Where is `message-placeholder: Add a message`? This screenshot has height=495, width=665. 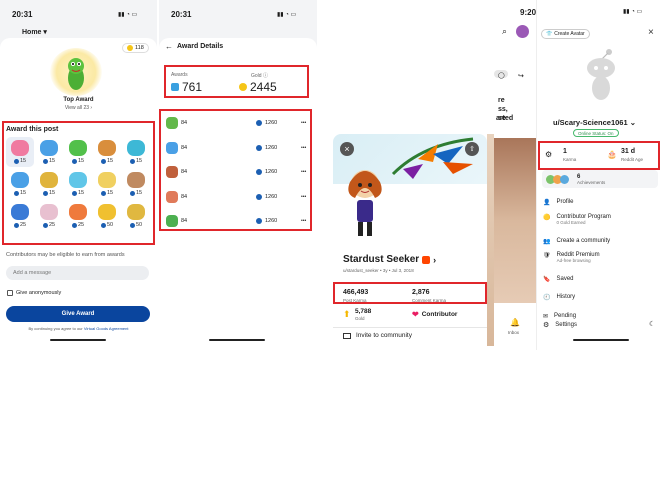 message-placeholder: Add a message is located at coordinates (32, 273).